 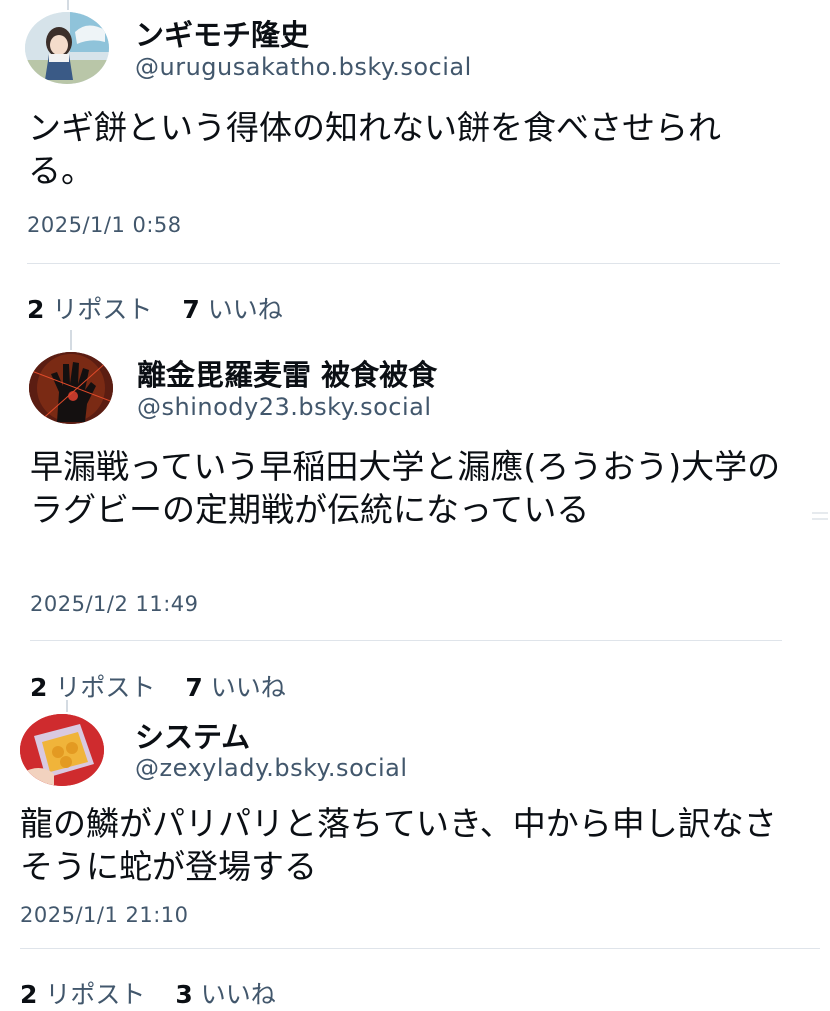 I want to click on author-name: システム, so click(x=192, y=735).